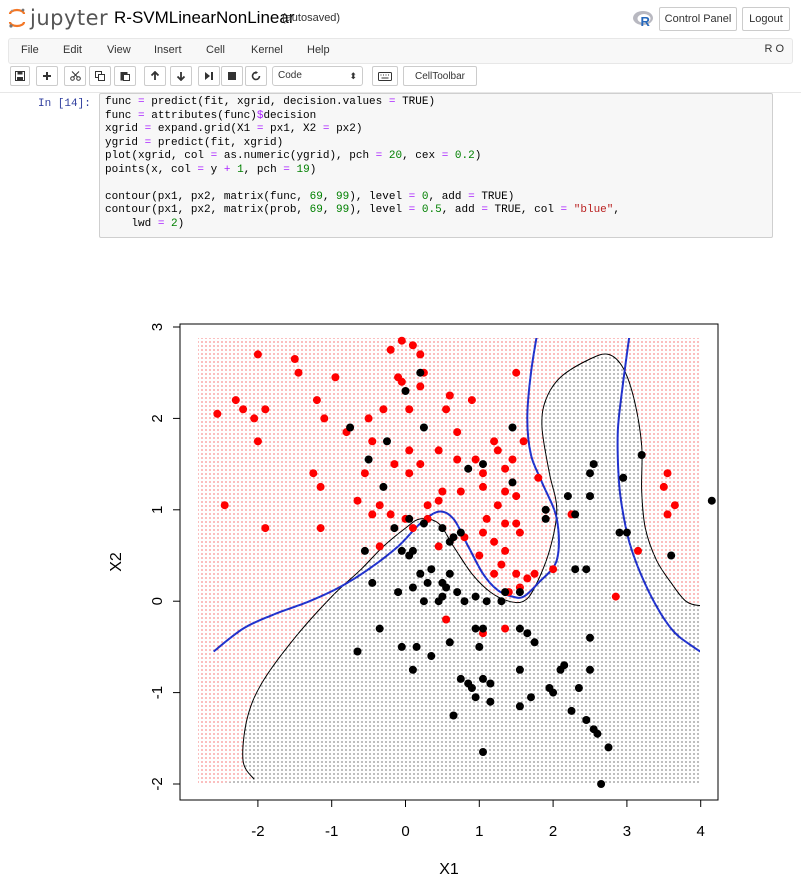 Image resolution: width=801 pixels, height=880 pixels. What do you see at coordinates (479, 831) in the screenshot?
I see `x-tick-label: 1` at bounding box center [479, 831].